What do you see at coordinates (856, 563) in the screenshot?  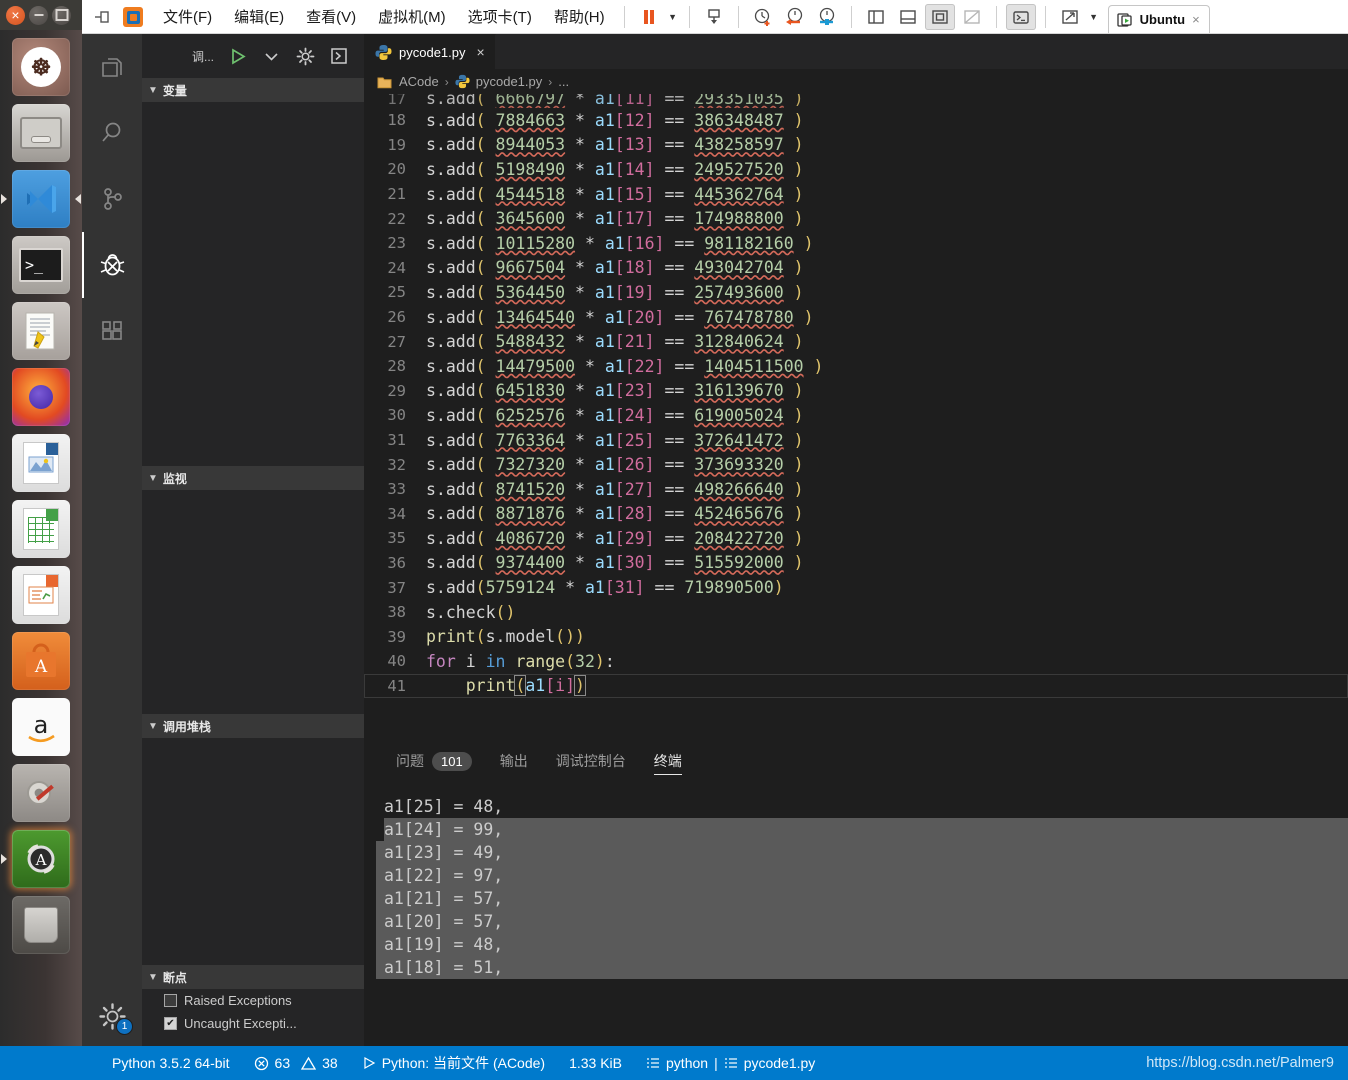 I see `code-line: 36 s.add( 9374400 * a1[30] == 515592000 )` at bounding box center [856, 563].